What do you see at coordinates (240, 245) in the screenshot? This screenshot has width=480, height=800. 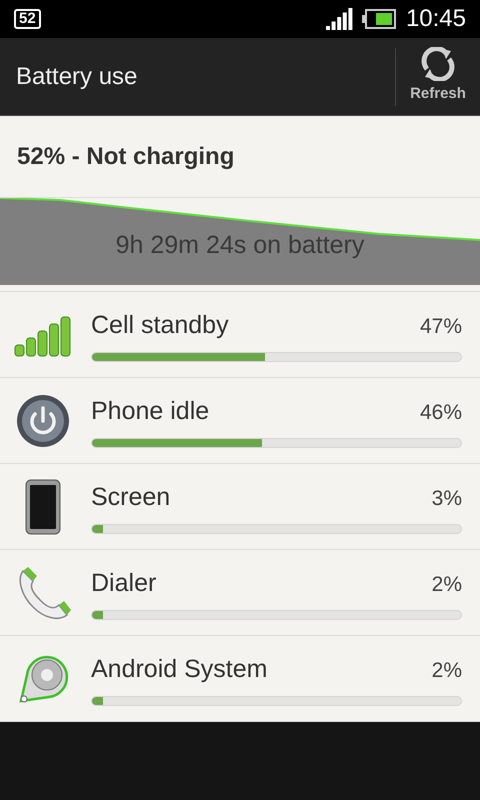 I see `battery-duration: 9h 29m 24s on battery` at bounding box center [240, 245].